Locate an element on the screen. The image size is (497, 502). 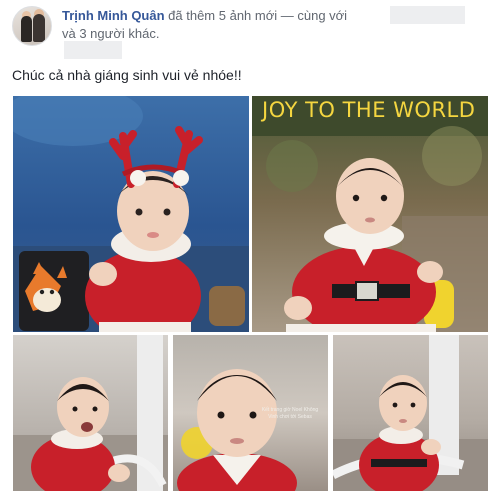
photo-baby-walker-smiling is located at coordinates (410, 413).